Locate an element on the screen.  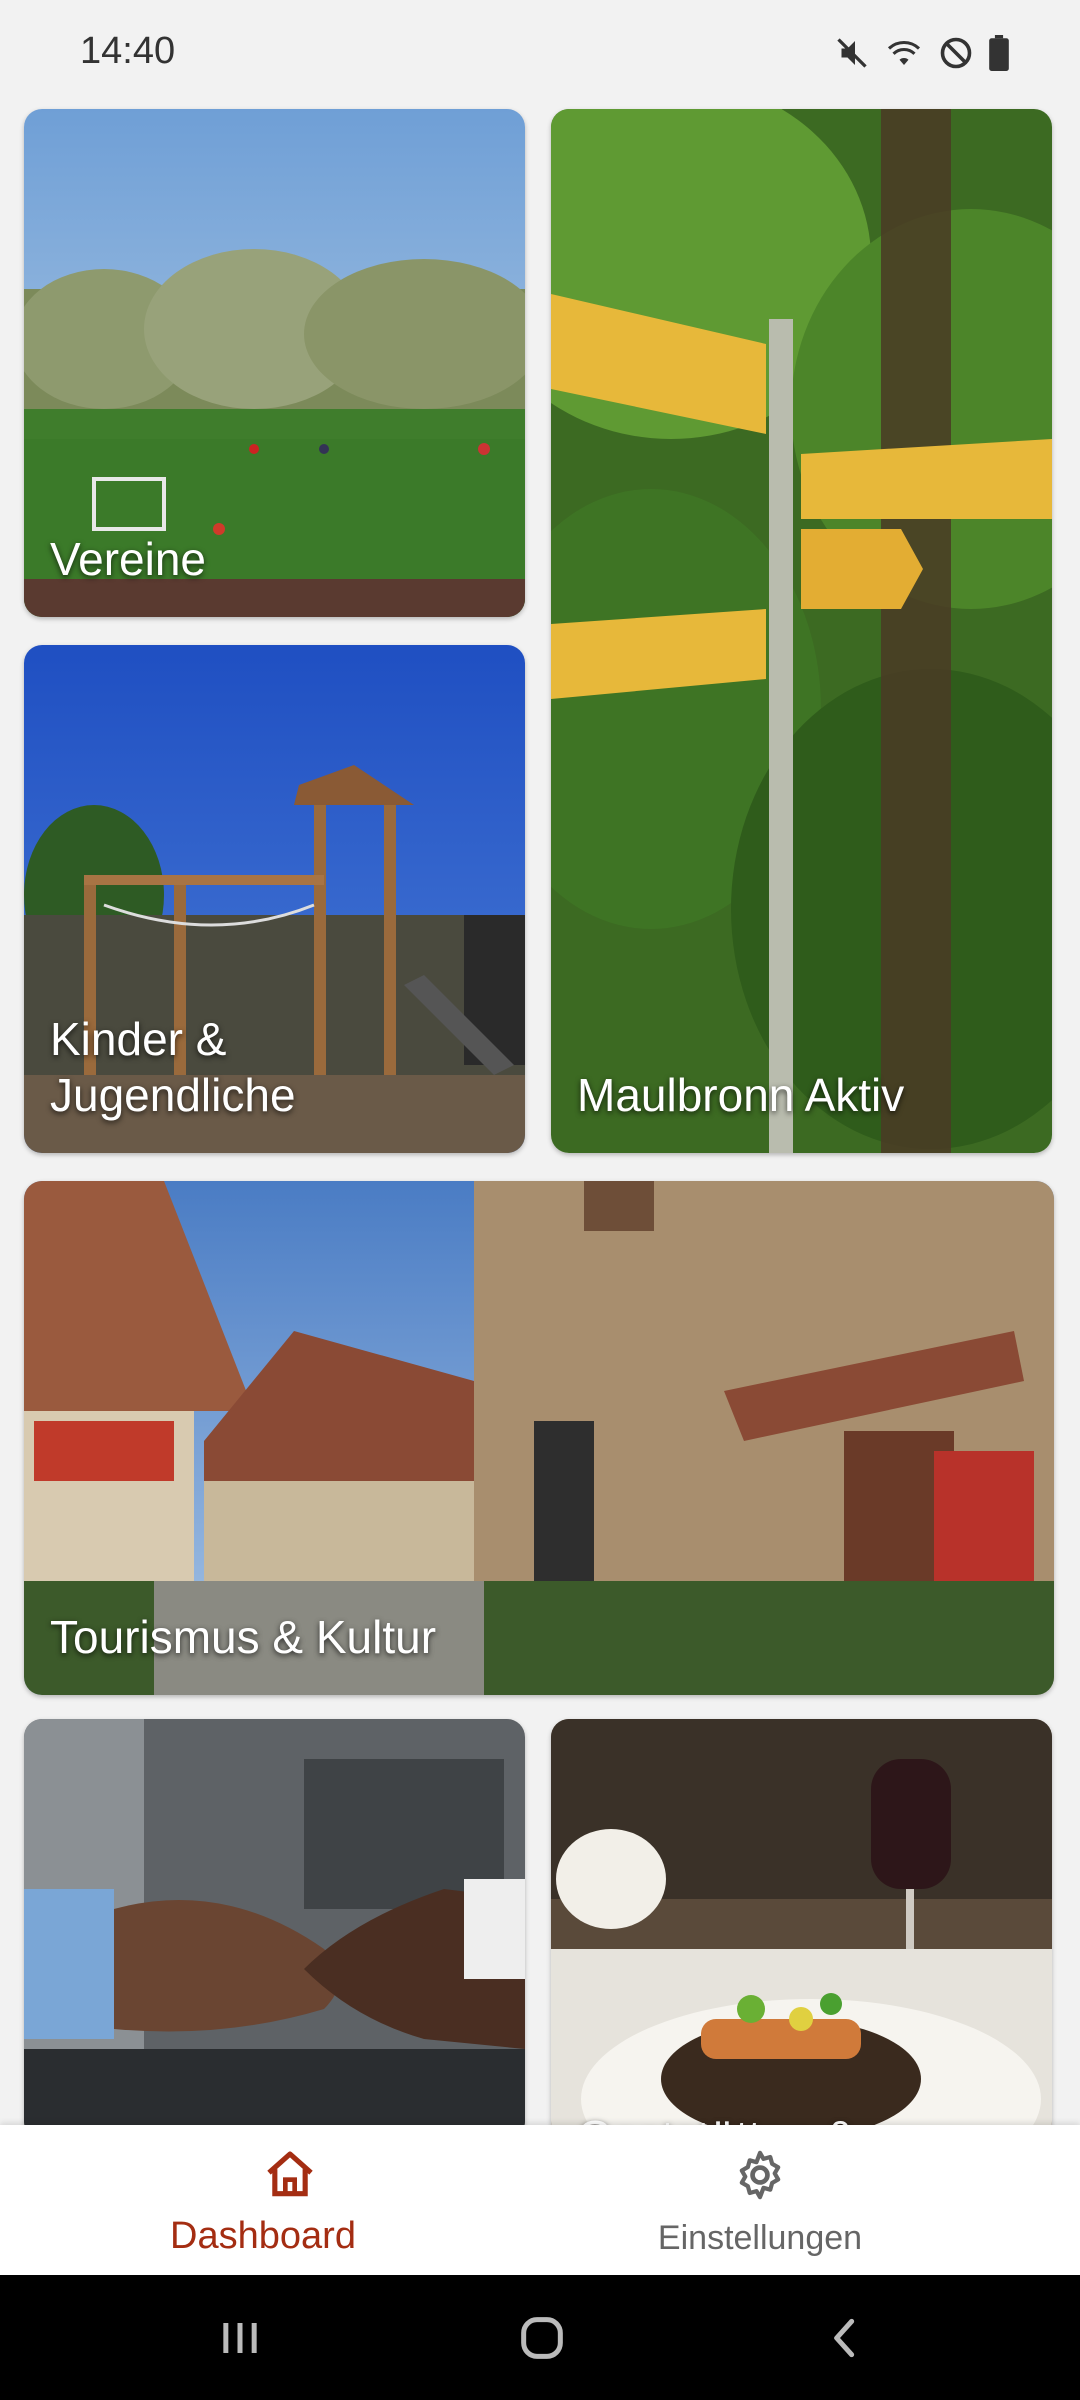
home-icon is located at coordinates (290, 2174).